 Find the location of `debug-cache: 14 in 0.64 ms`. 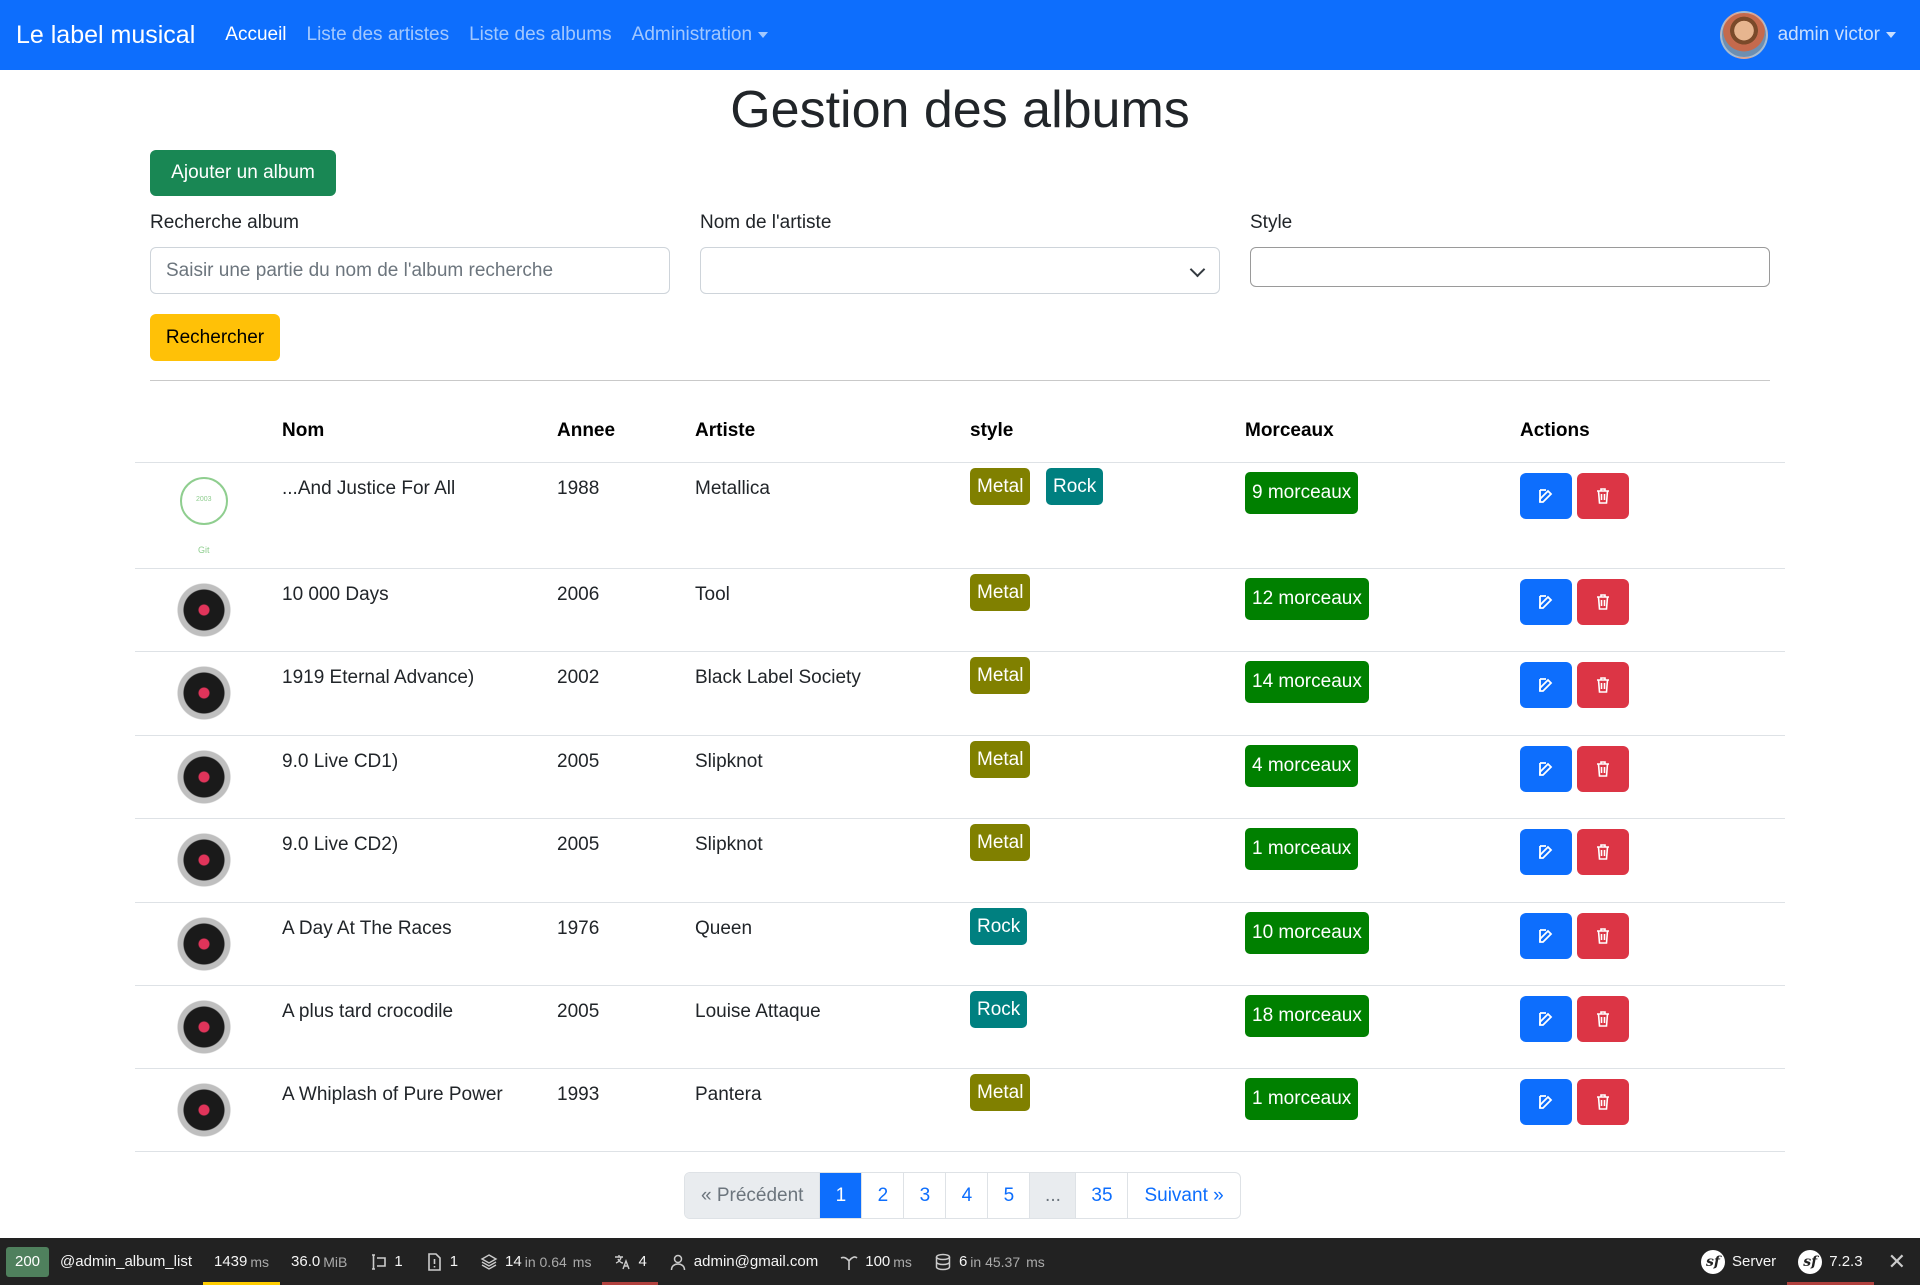

debug-cache: 14 in 0.64 ms is located at coordinates (535, 1261).